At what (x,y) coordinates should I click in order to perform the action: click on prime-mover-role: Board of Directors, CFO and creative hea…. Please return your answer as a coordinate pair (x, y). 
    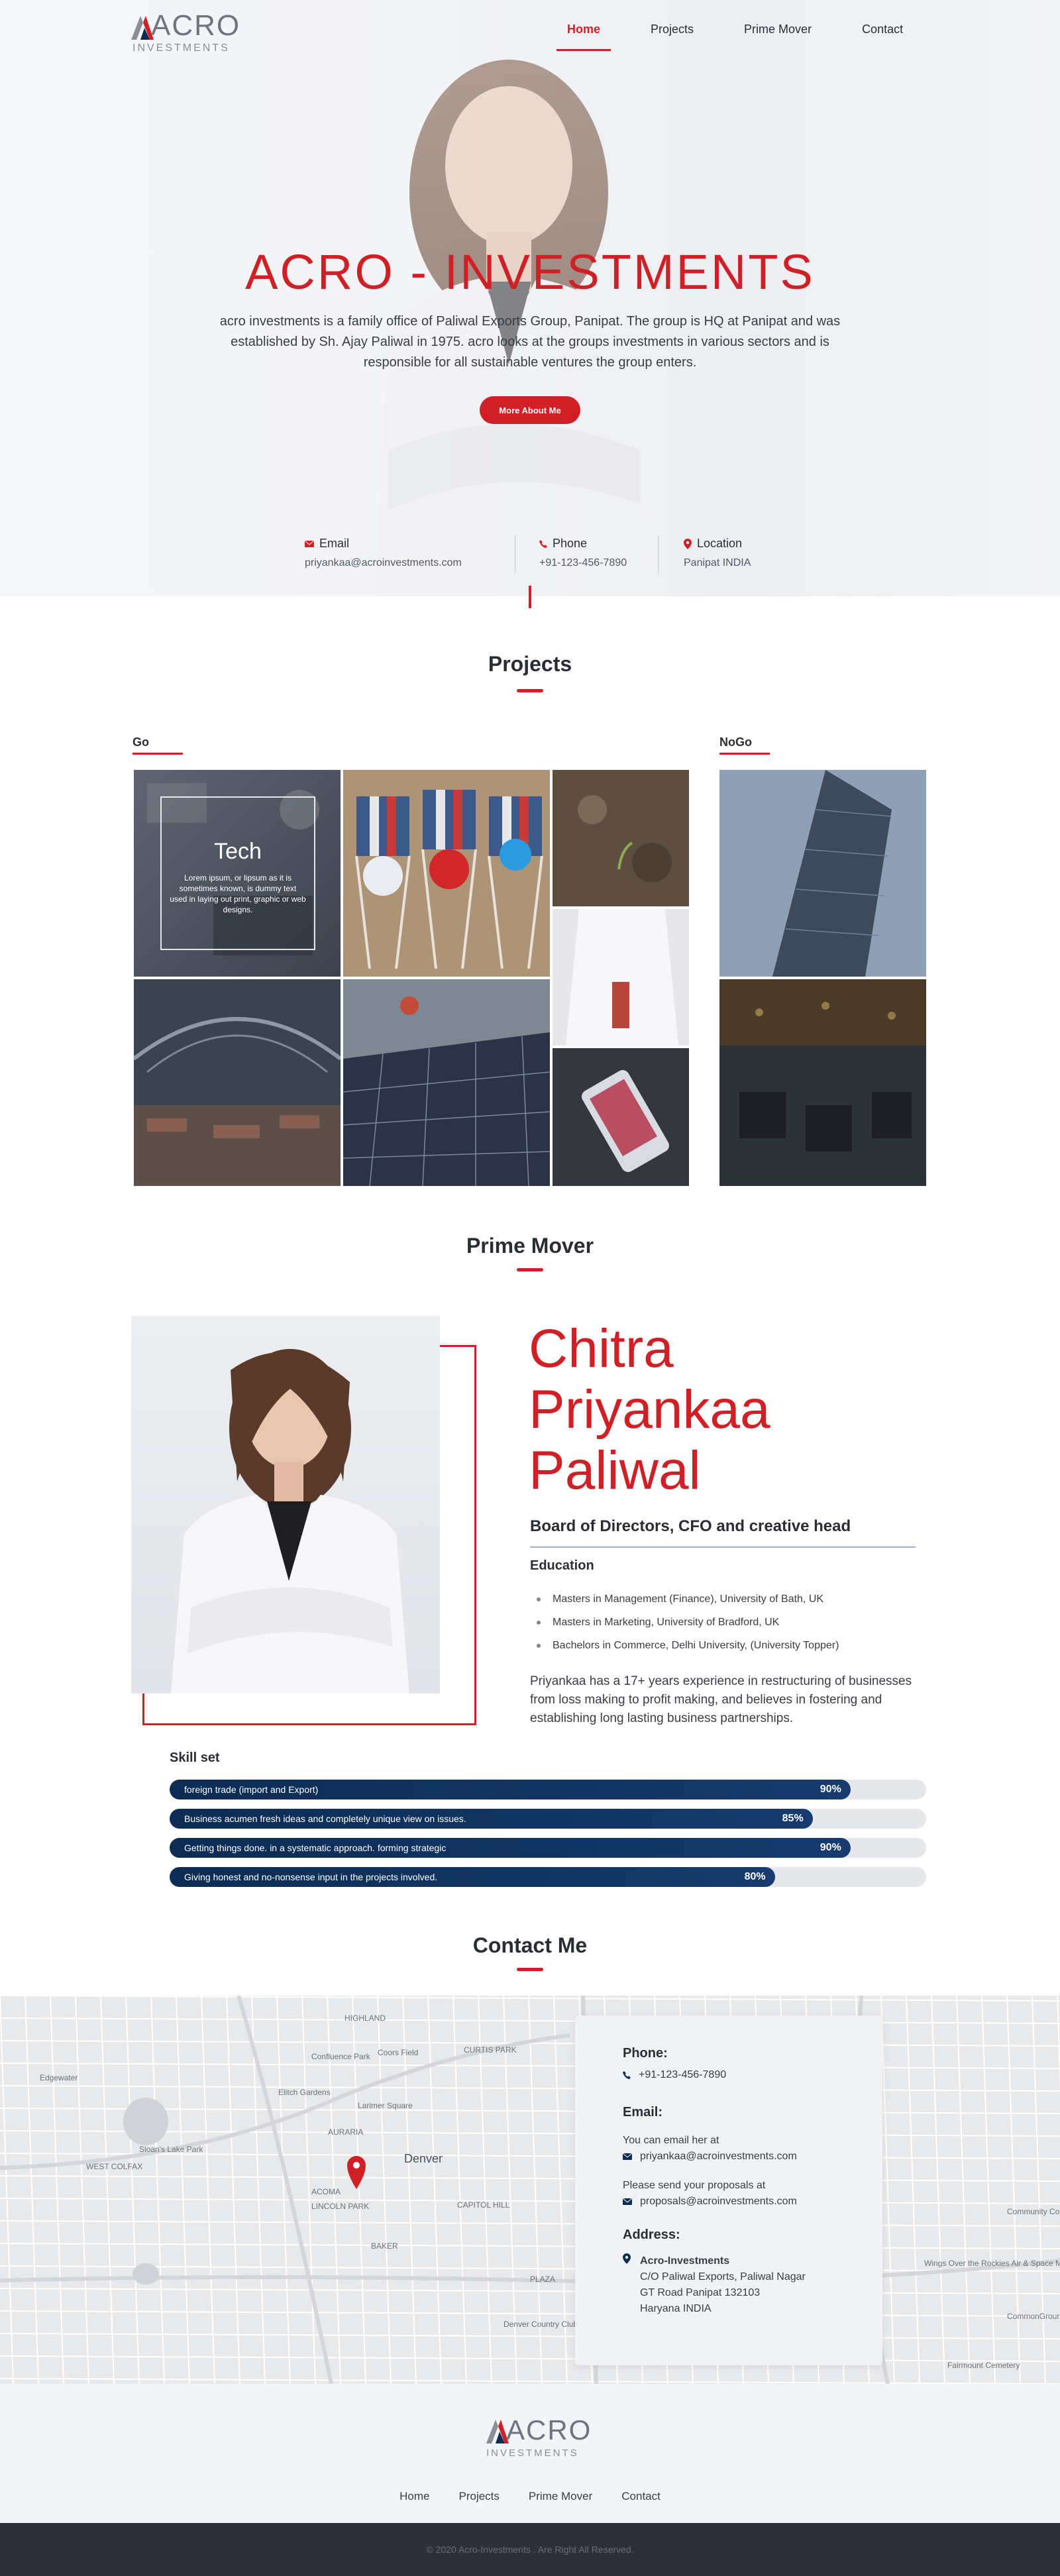
    Looking at the image, I should click on (690, 1526).